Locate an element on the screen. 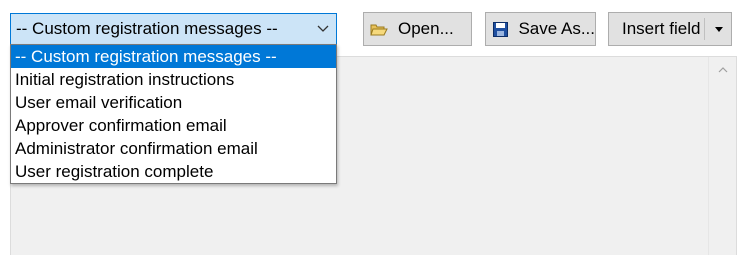  option-custom-registration-messages: -- Custom registration messages -- is located at coordinates (173, 56).